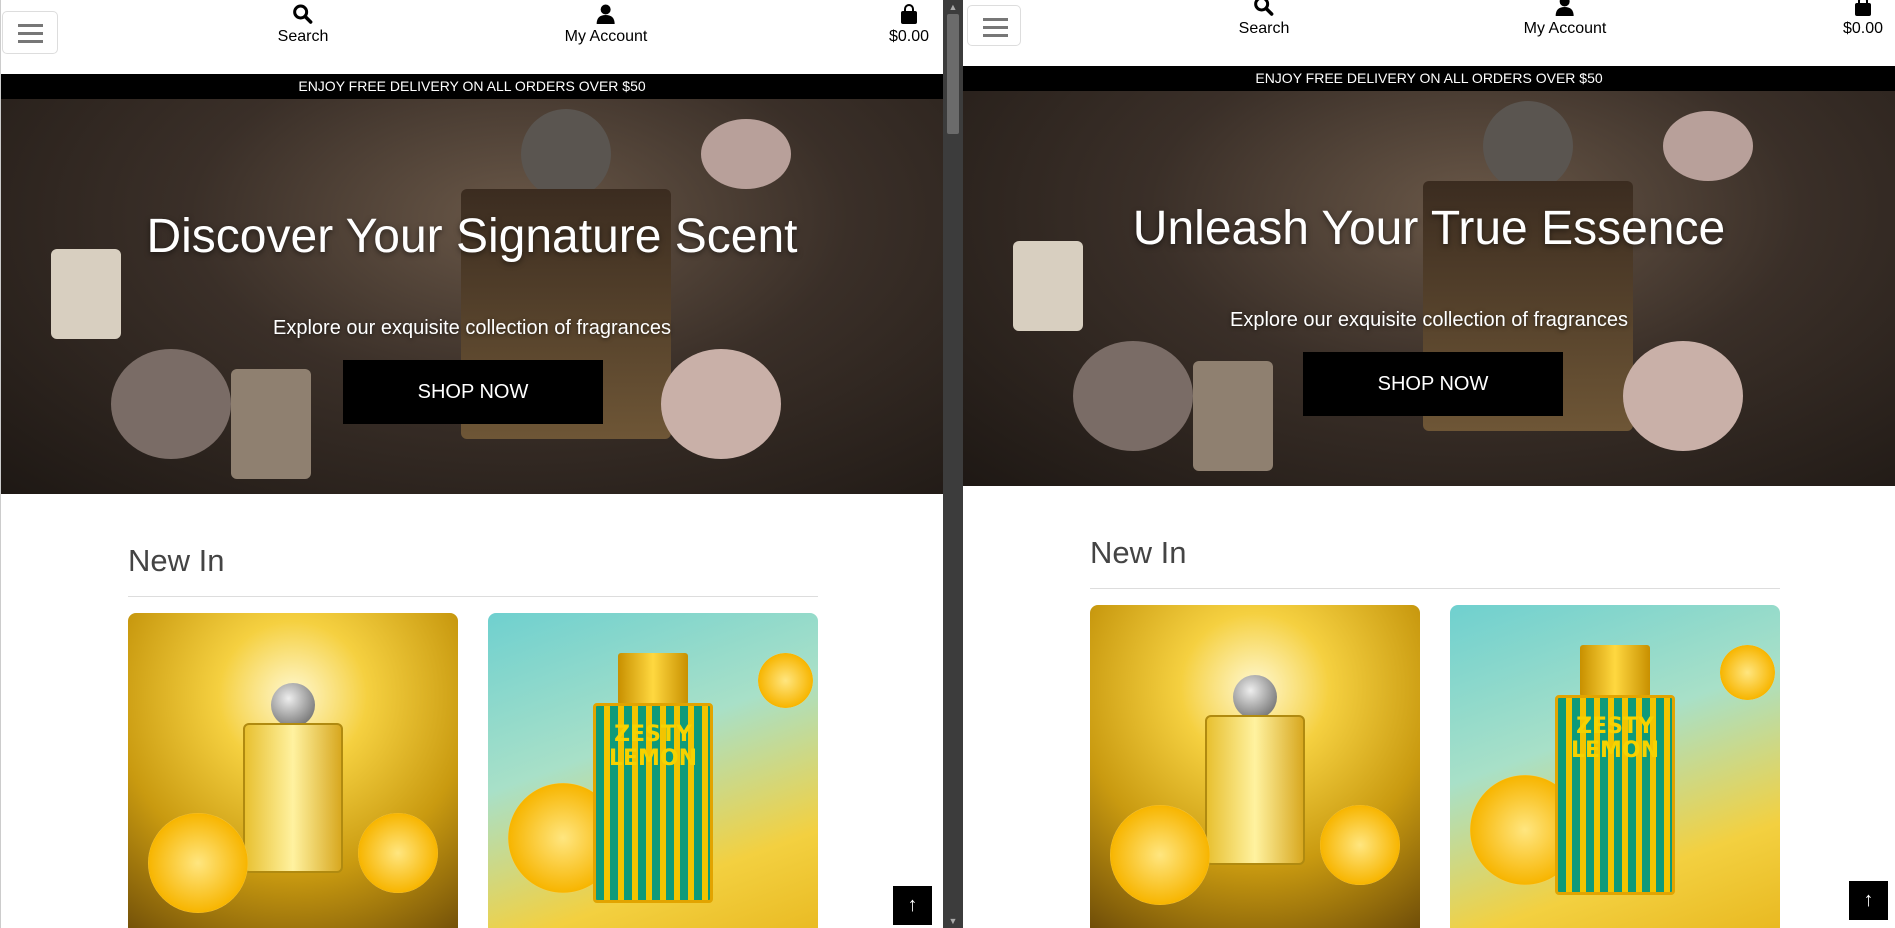 This screenshot has height=928, width=1895. Describe the element at coordinates (953, 464) in the screenshot. I see `scrollbar: ▲ ▼` at that location.